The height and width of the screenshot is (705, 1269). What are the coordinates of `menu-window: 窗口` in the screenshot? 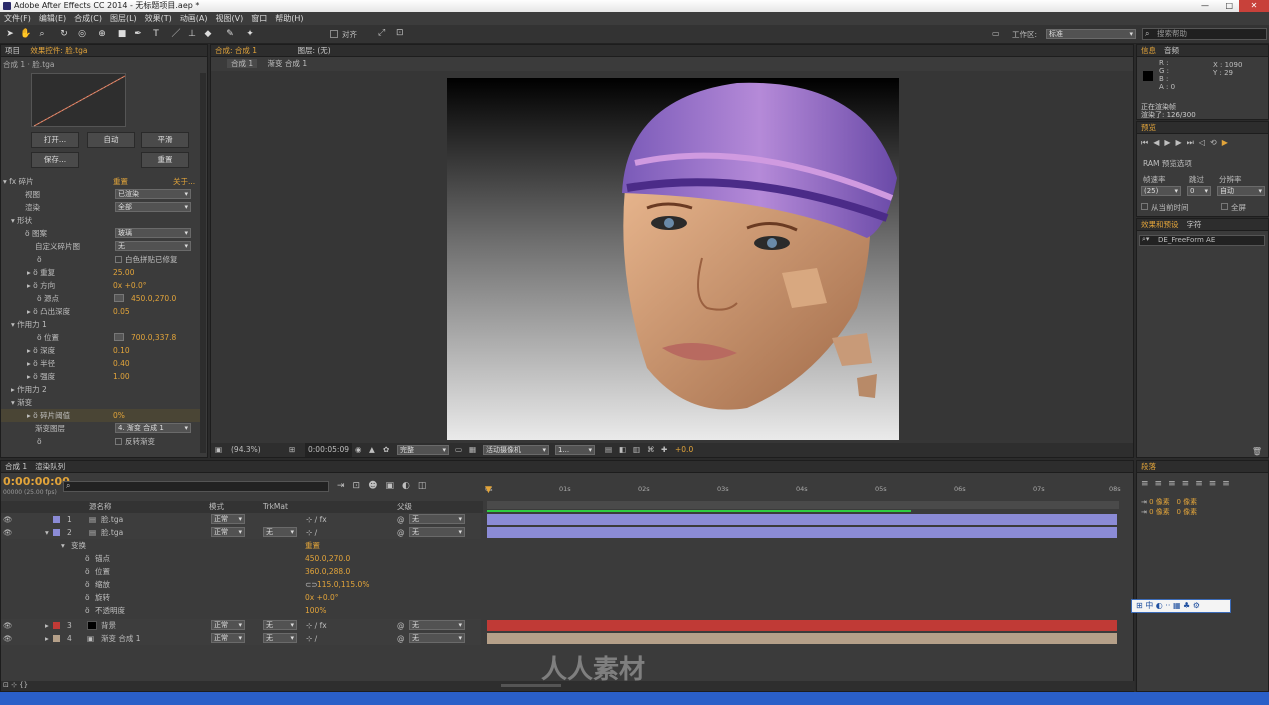 It's located at (259, 18).